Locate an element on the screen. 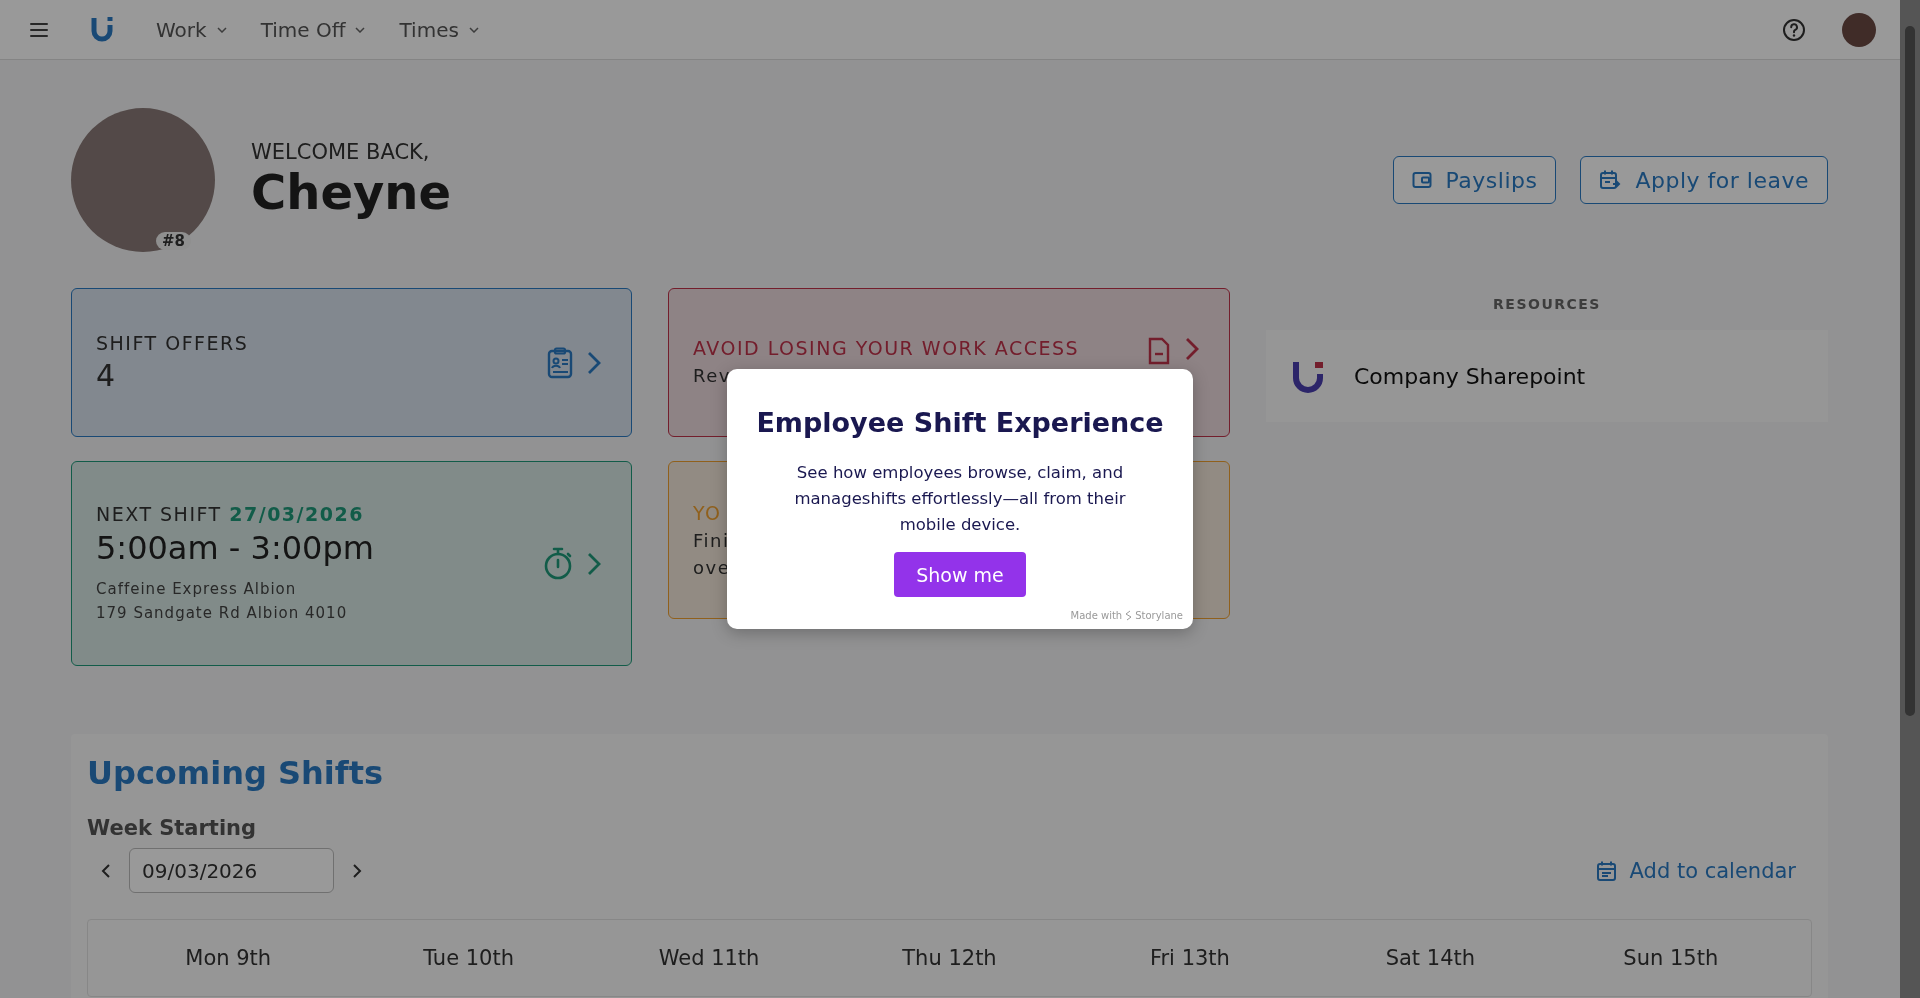 This screenshot has width=1920, height=998. clipboard-icon is located at coordinates (560, 362).